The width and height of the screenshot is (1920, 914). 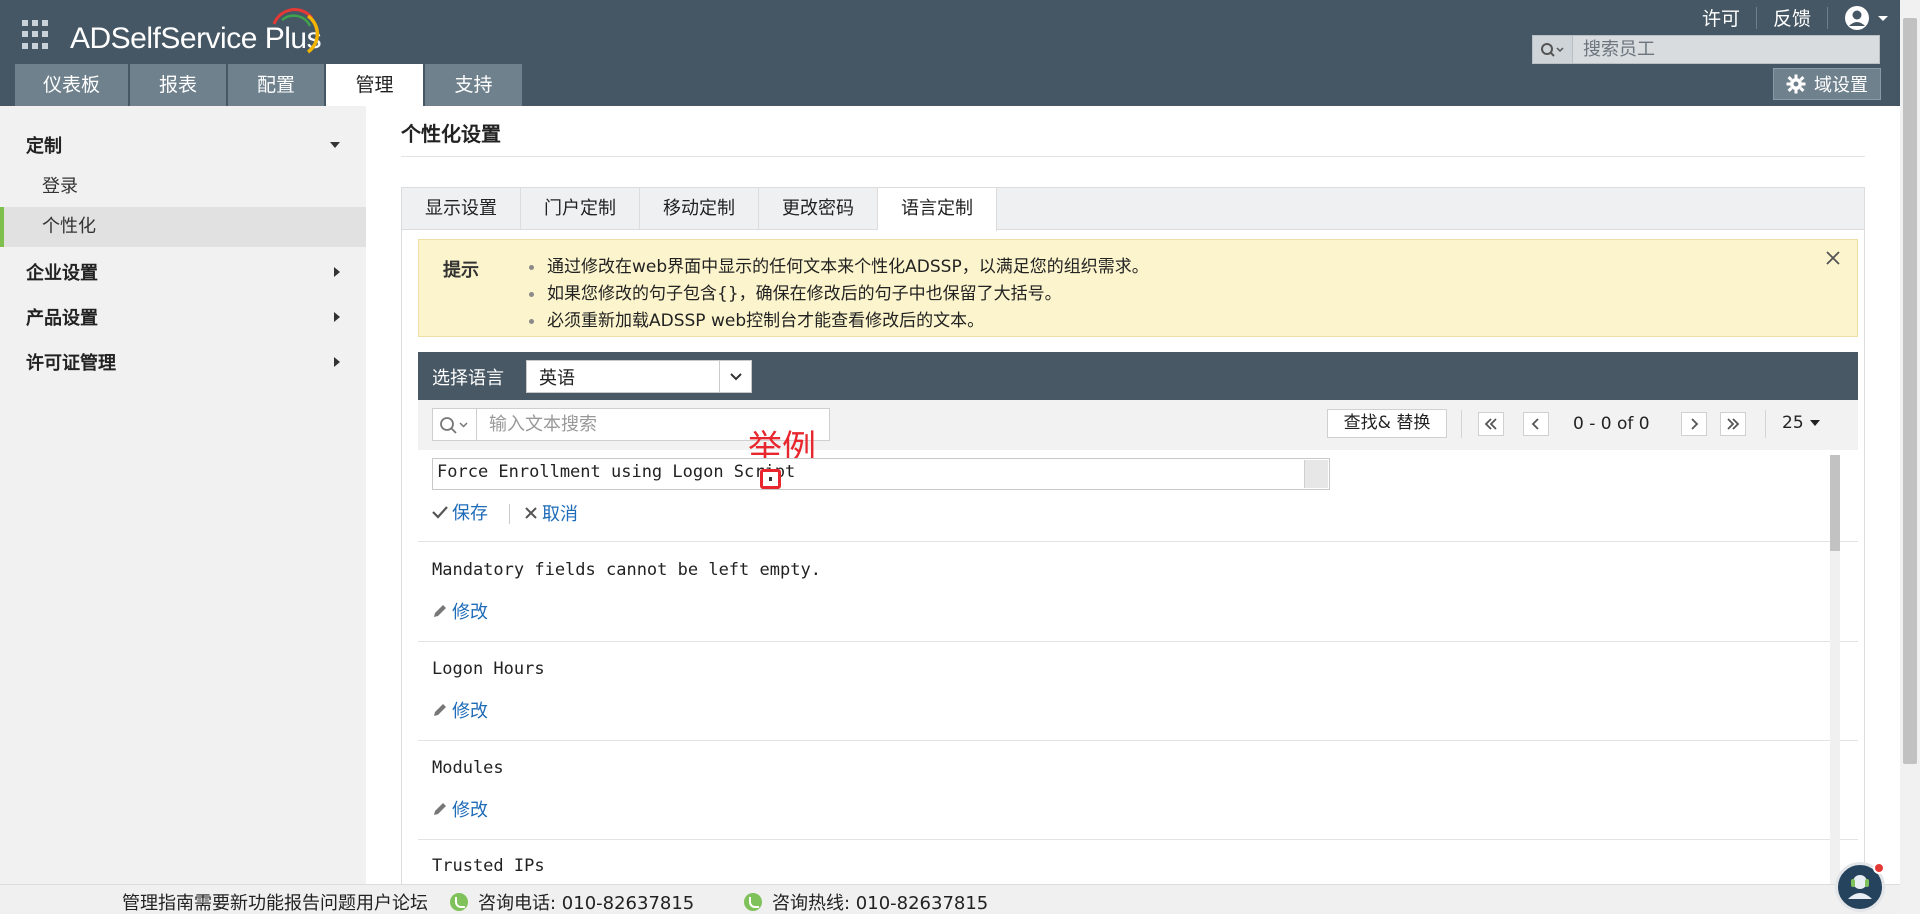 I want to click on tip-label: 提示, so click(x=461, y=270).